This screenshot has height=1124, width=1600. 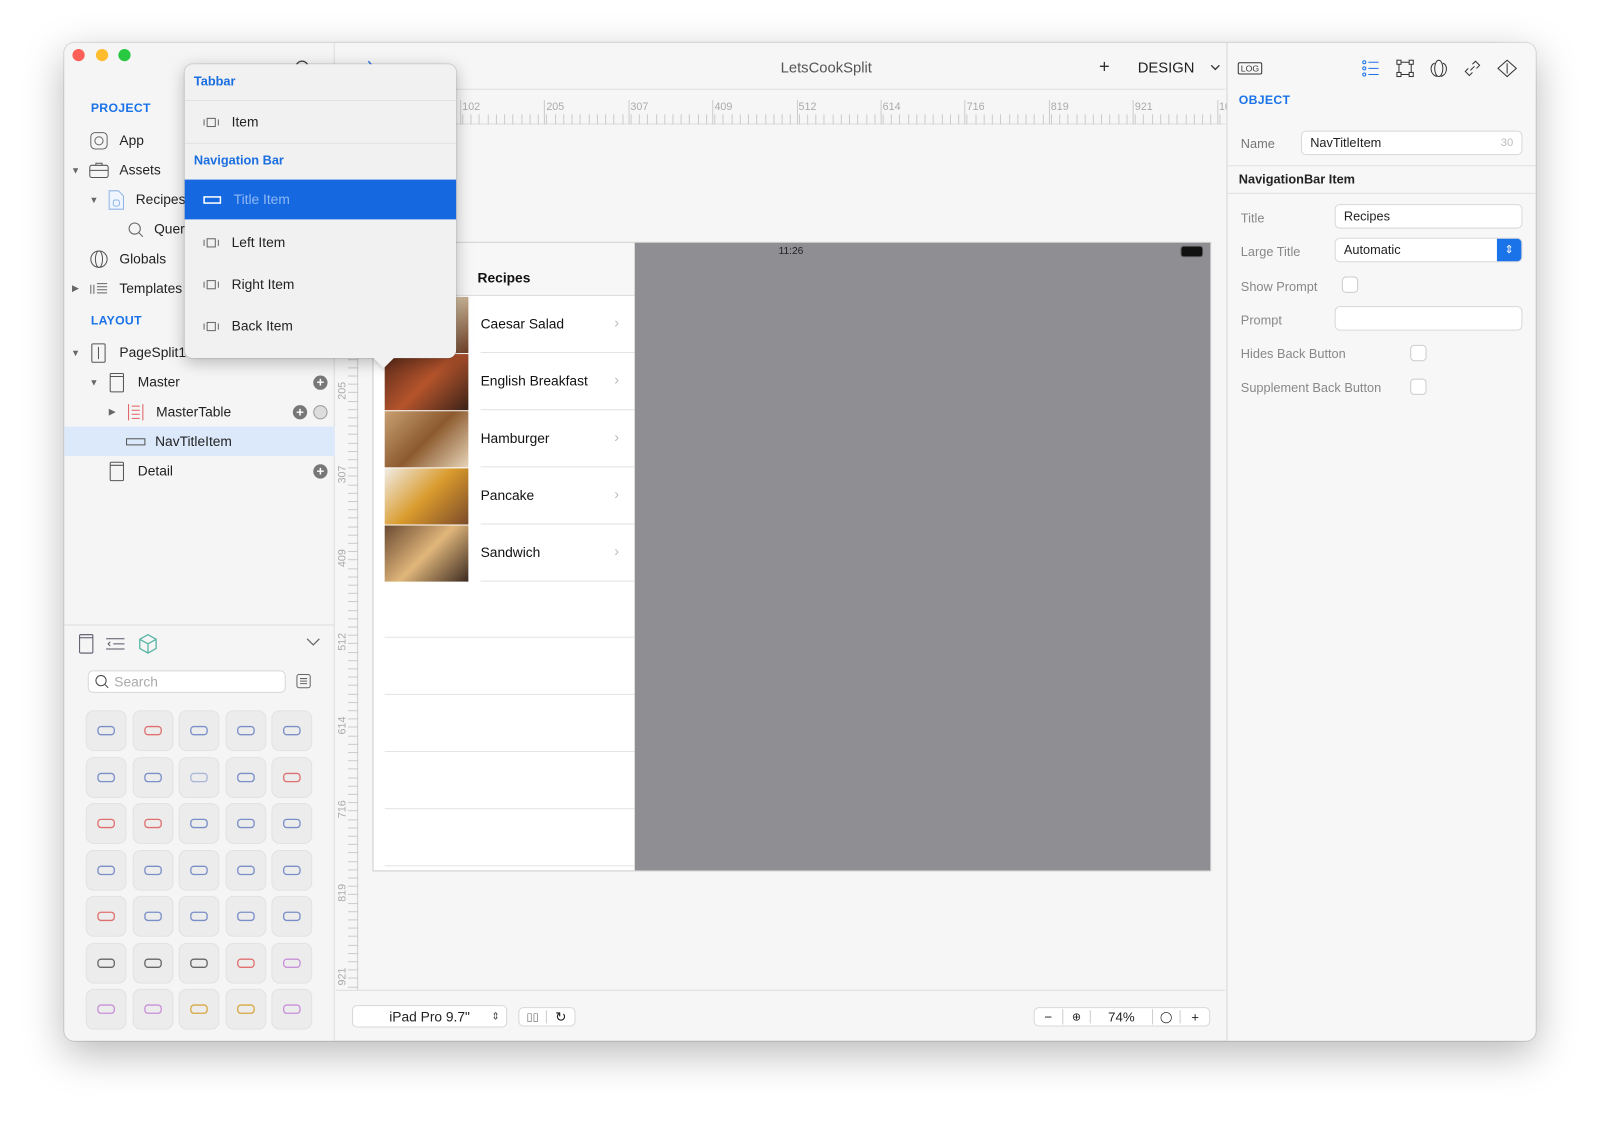 I want to click on title-label: Title, so click(x=1252, y=218).